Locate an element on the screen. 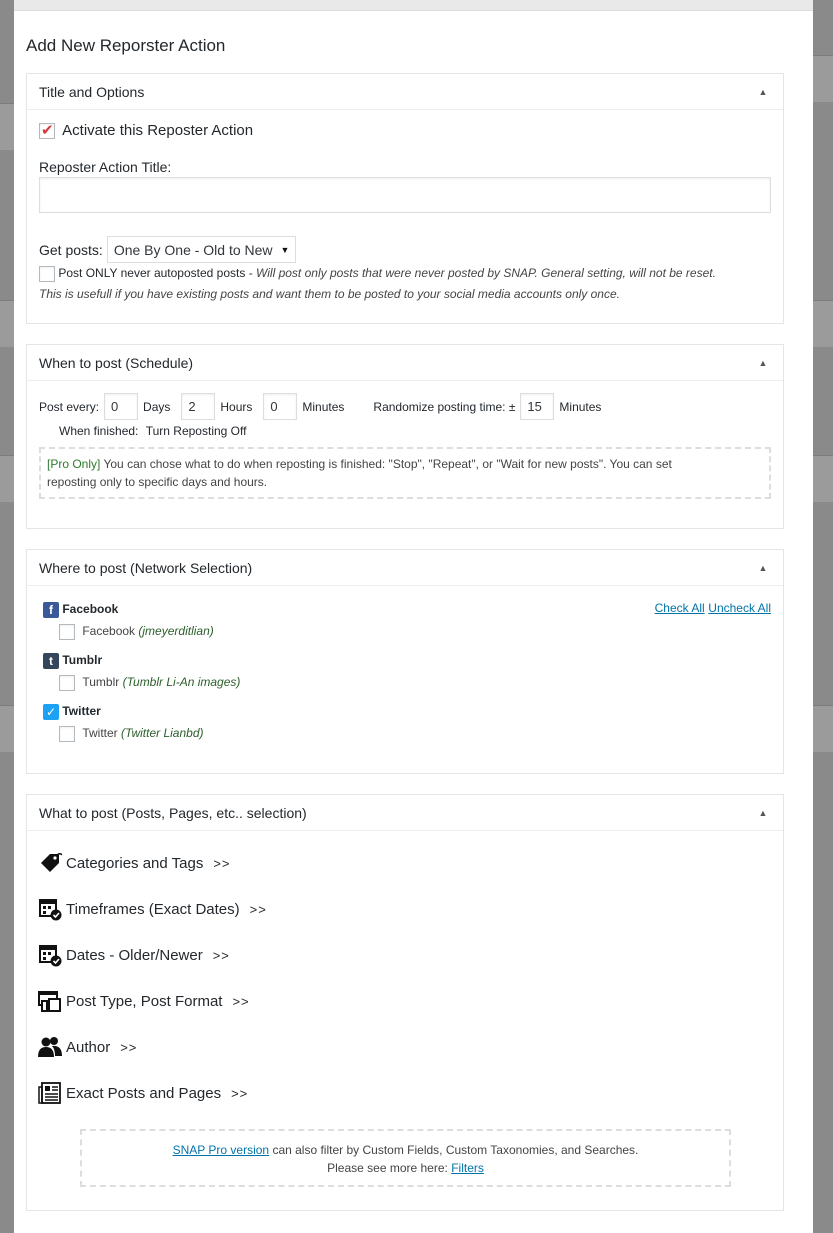  account-prefix: Facebook is located at coordinates (109, 631).